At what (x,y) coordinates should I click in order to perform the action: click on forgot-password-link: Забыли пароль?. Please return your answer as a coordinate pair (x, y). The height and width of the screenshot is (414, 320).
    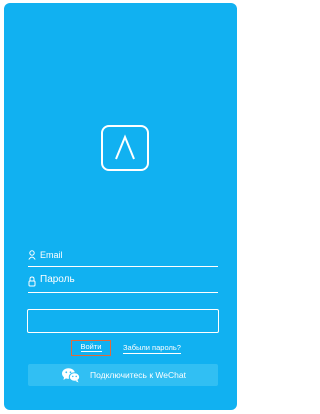
    Looking at the image, I should click on (152, 348).